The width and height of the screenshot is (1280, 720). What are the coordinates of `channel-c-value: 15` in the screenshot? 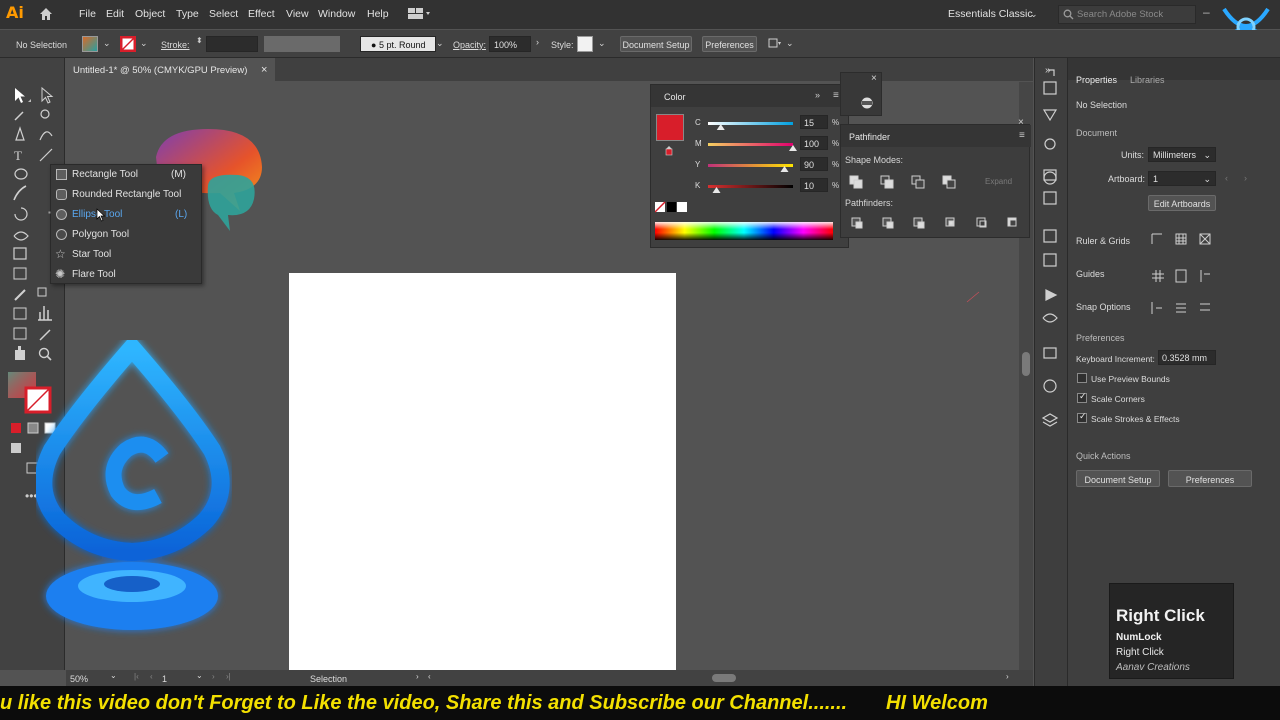 It's located at (814, 122).